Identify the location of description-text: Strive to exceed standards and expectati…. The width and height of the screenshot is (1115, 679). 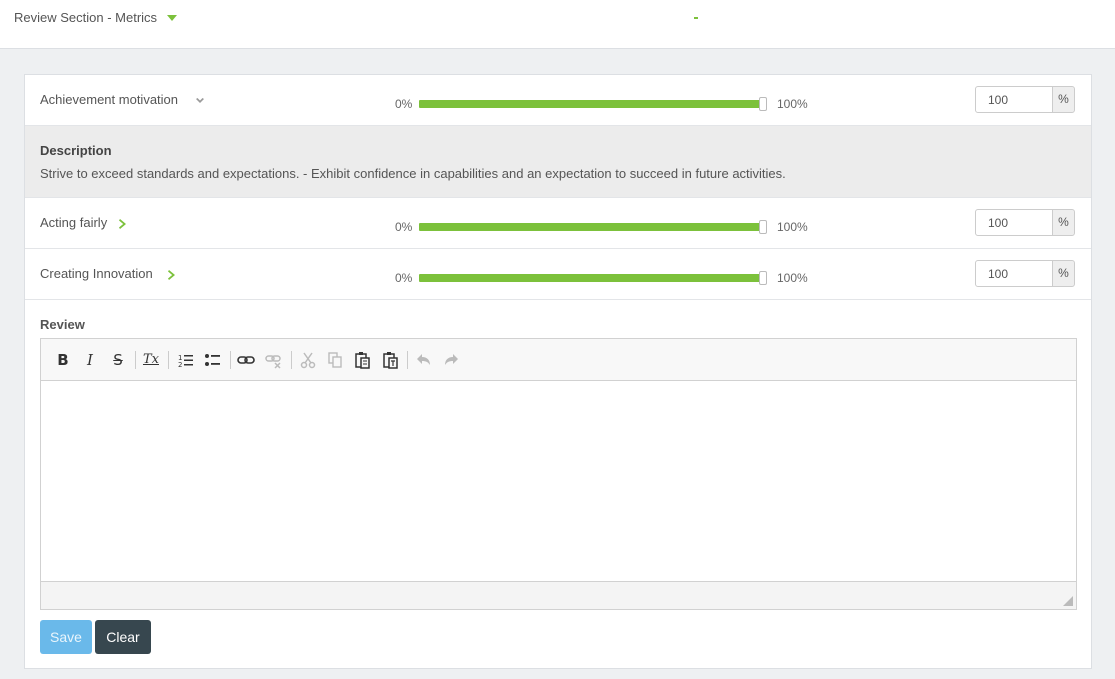
(413, 173).